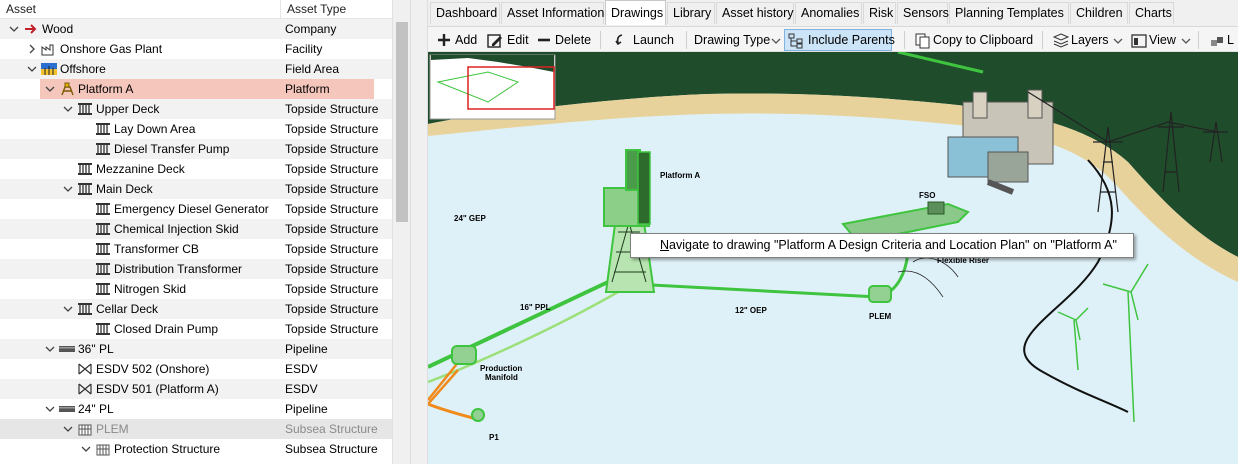 The image size is (1238, 464). What do you see at coordinates (1151, 13) in the screenshot?
I see `tab-charts: Charts` at bounding box center [1151, 13].